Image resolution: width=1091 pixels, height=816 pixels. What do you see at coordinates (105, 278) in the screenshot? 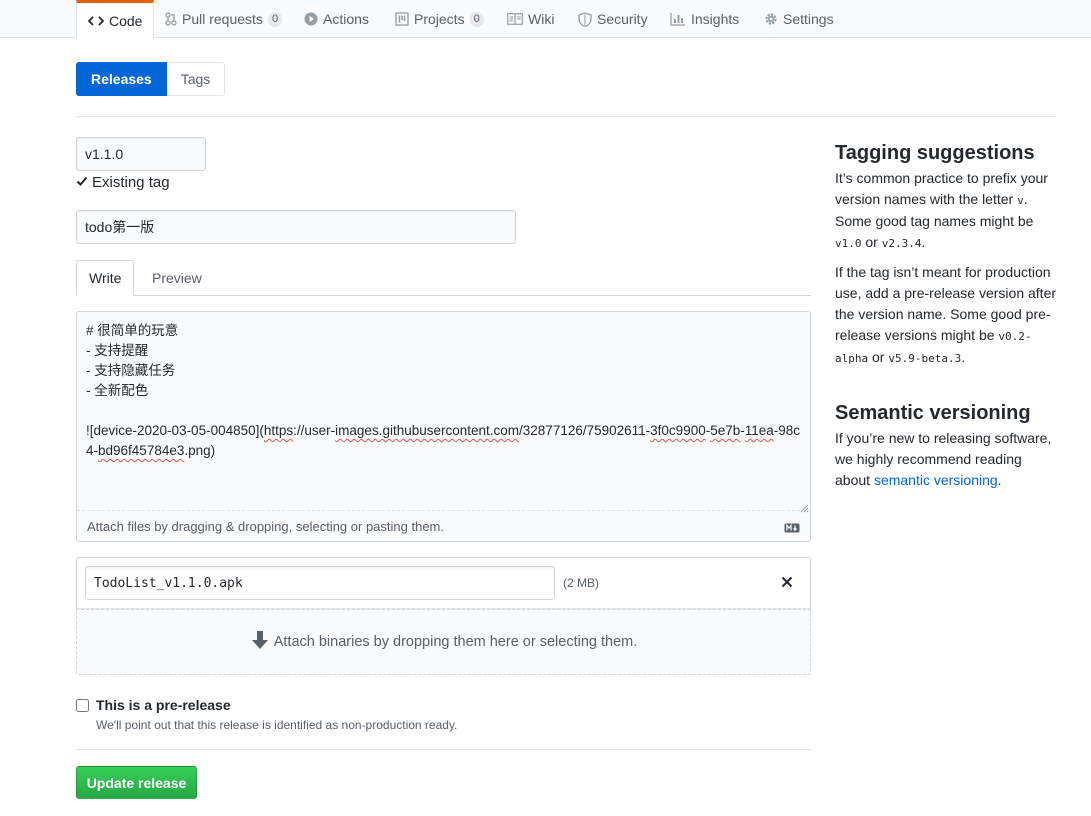
I see `tab-write: Write` at bounding box center [105, 278].